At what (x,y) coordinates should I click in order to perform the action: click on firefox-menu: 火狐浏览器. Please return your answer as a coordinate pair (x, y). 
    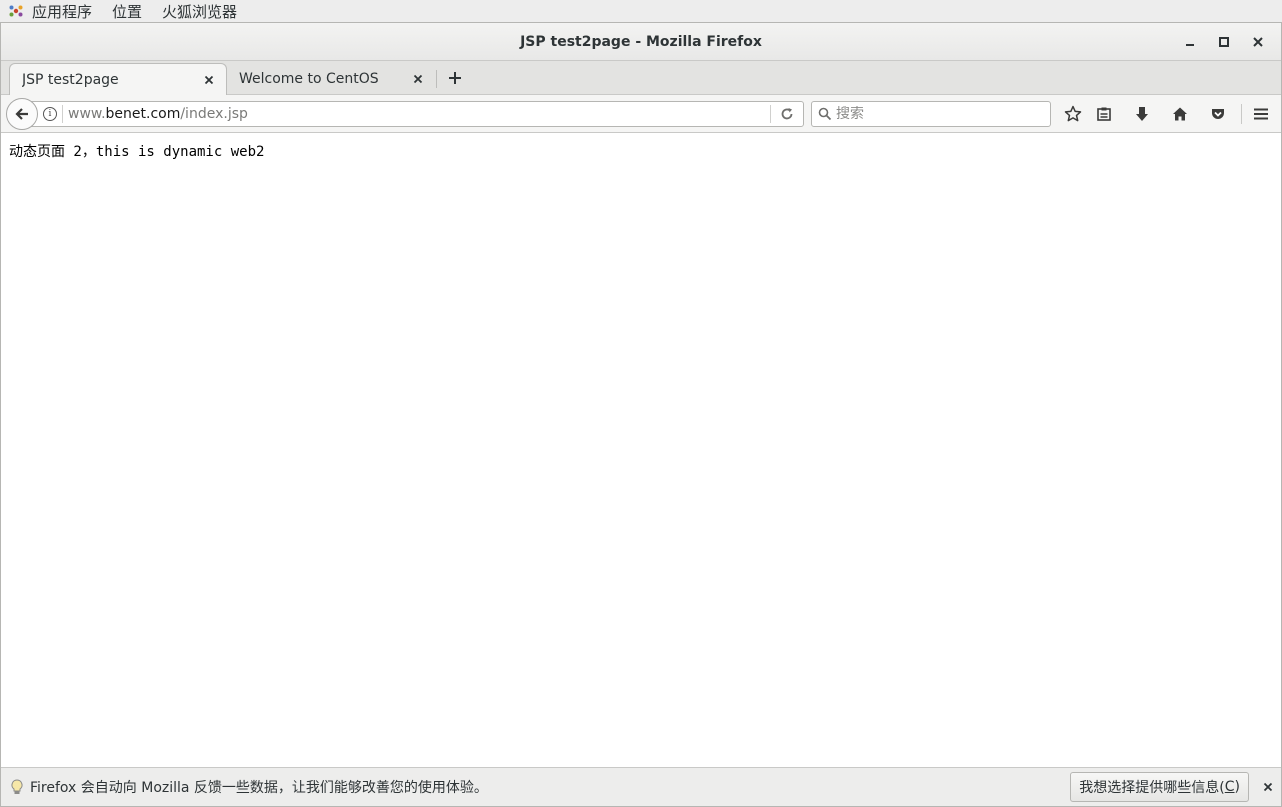
    Looking at the image, I should click on (201, 11).